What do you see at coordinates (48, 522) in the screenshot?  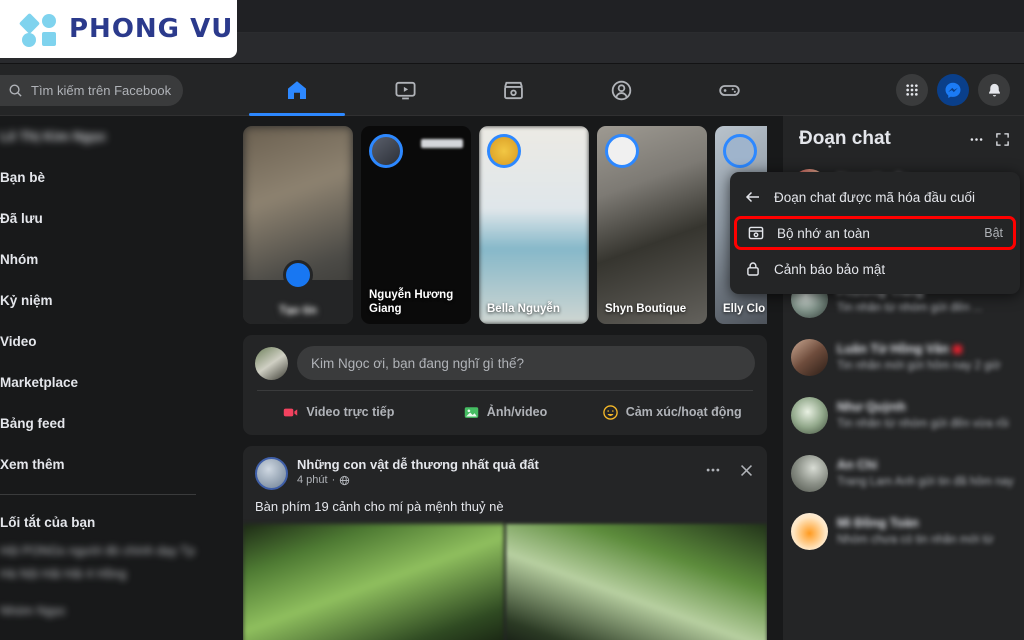 I see `sidebar-shortcuts-title: Lối tắt của bạn` at bounding box center [48, 522].